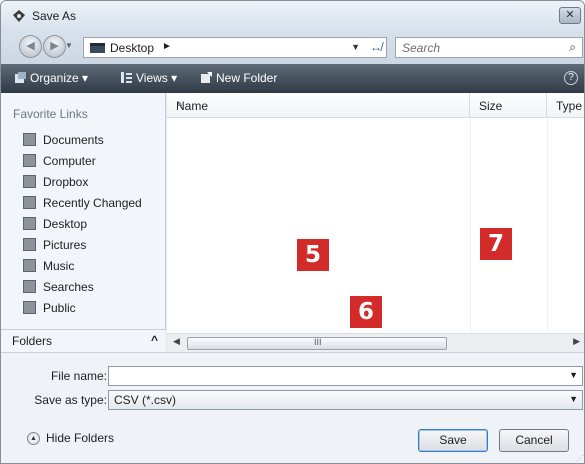 The height and width of the screenshot is (464, 585). Describe the element at coordinates (576, 341) in the screenshot. I see `scroll-right-icon: ▶` at that location.